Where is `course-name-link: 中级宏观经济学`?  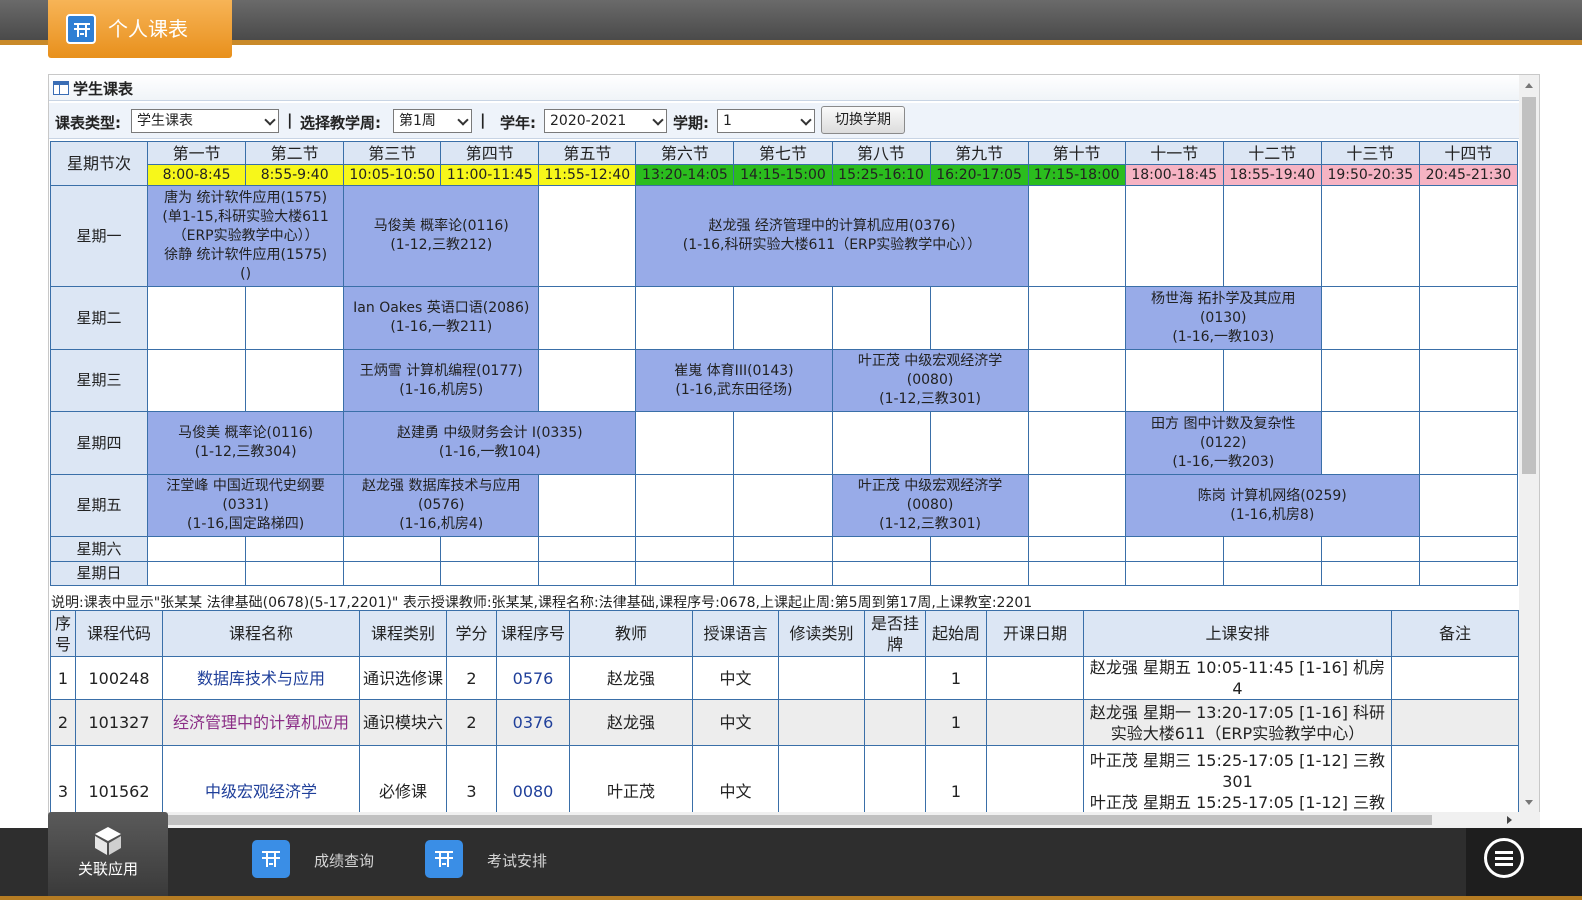
course-name-link: 中级宏观经济学 is located at coordinates (261, 779).